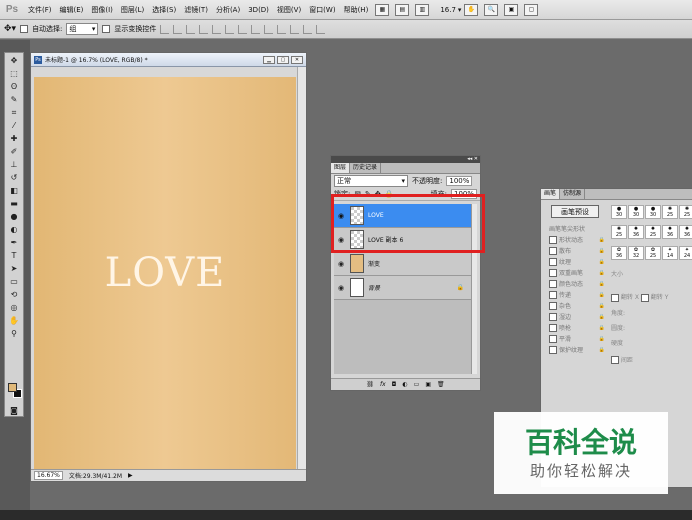 This screenshot has width=692, height=520. What do you see at coordinates (404, 264) in the screenshot?
I see `layer-row-gradient: ◉ 渐变` at bounding box center [404, 264].